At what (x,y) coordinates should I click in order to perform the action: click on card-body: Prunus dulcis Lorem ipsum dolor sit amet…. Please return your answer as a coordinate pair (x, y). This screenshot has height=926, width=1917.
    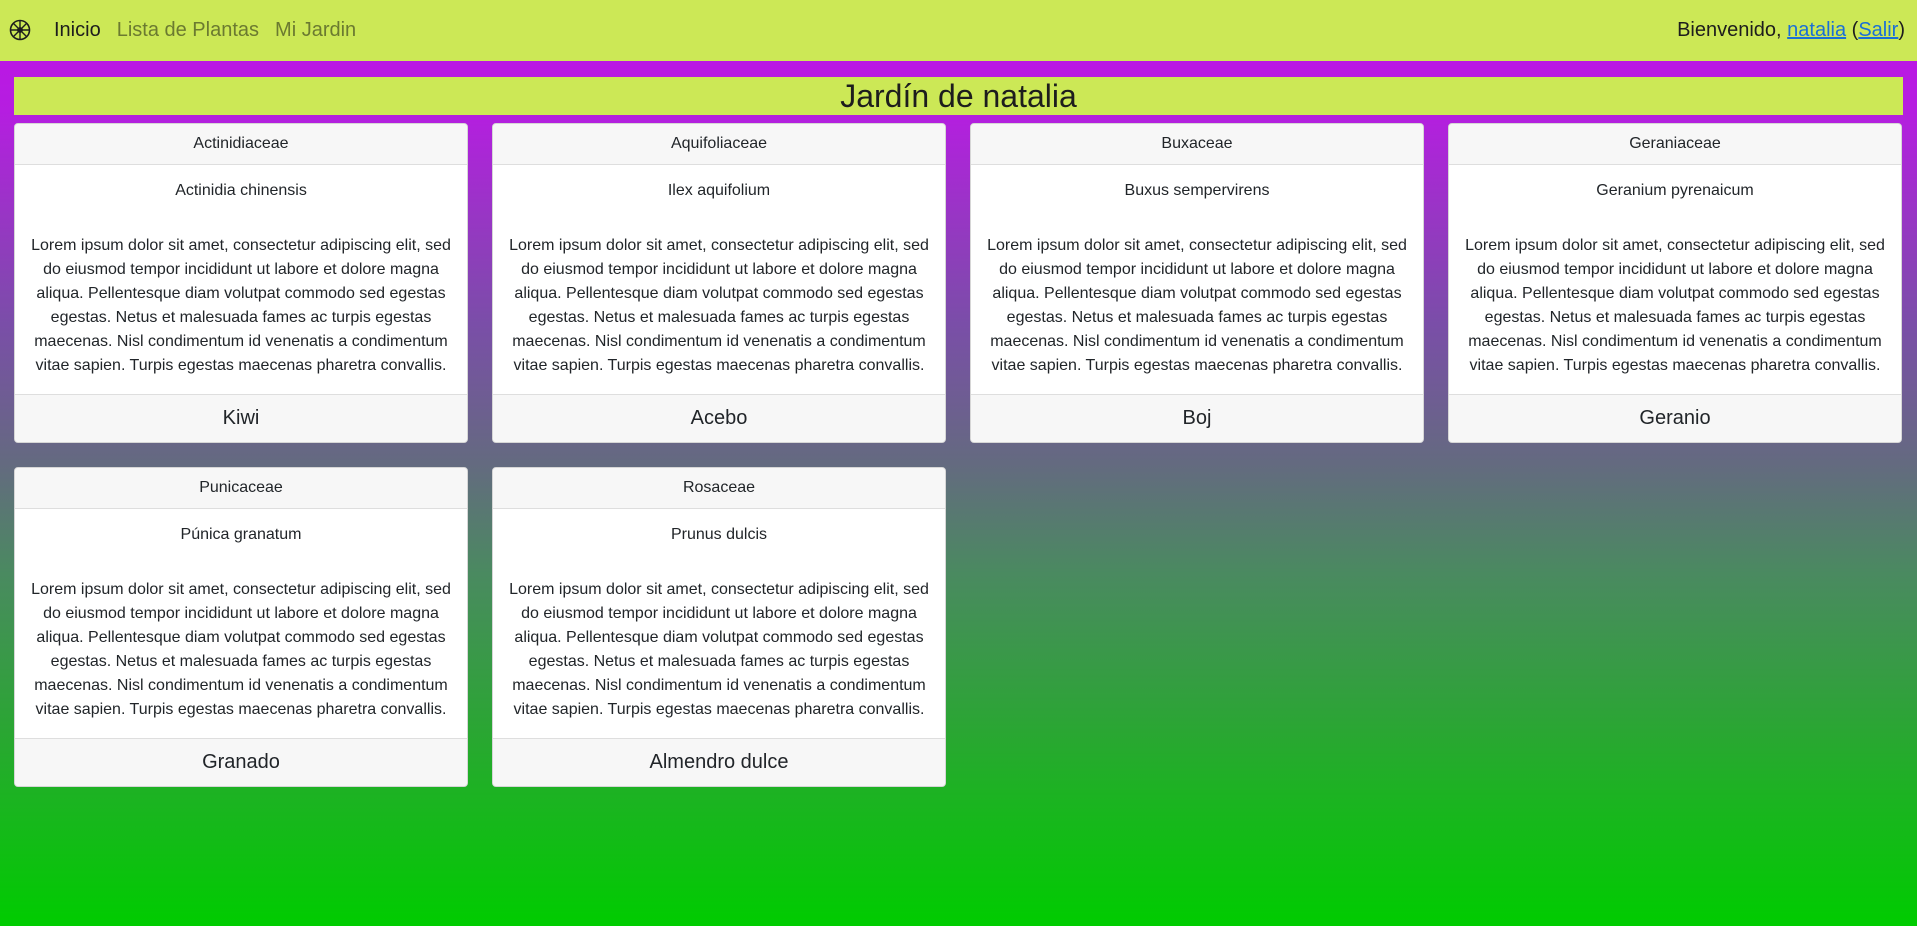
    Looking at the image, I should click on (719, 623).